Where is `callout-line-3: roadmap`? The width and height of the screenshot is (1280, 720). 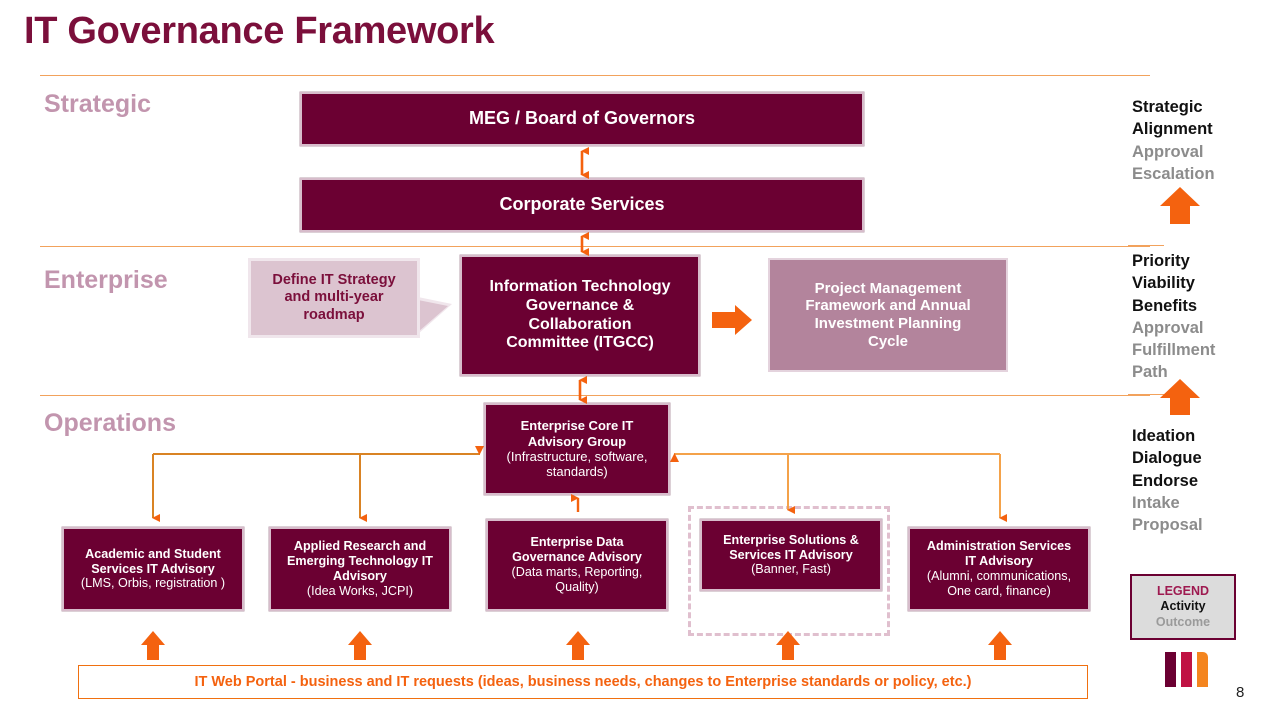
callout-line-3: roadmap is located at coordinates (334, 314).